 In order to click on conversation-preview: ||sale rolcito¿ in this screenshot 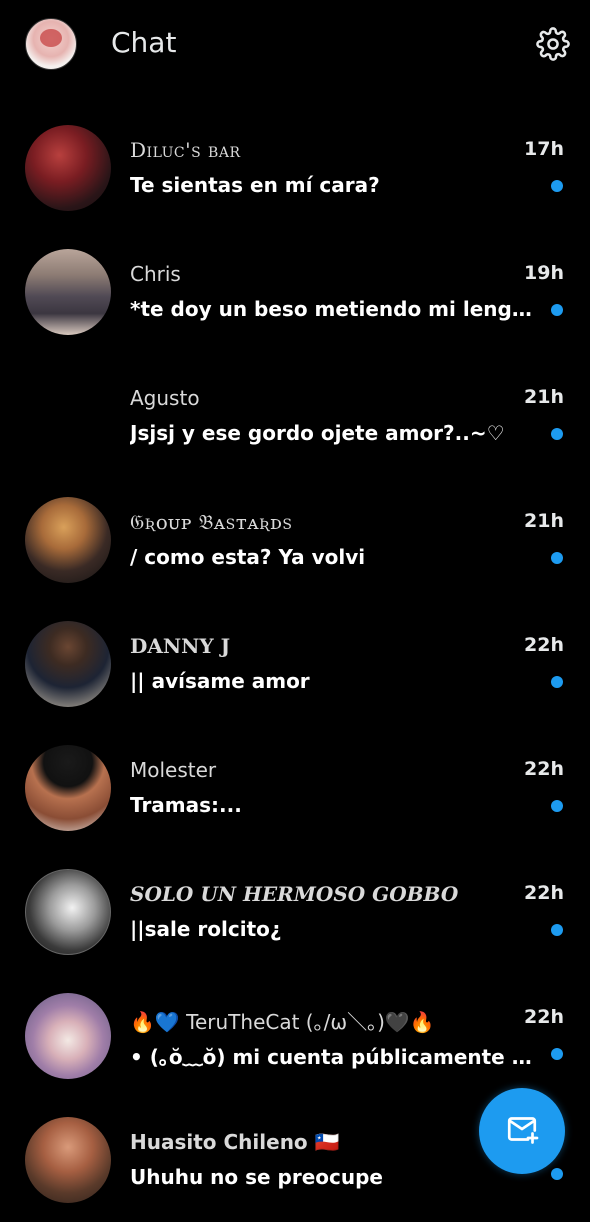, I will do `click(206, 929)`.